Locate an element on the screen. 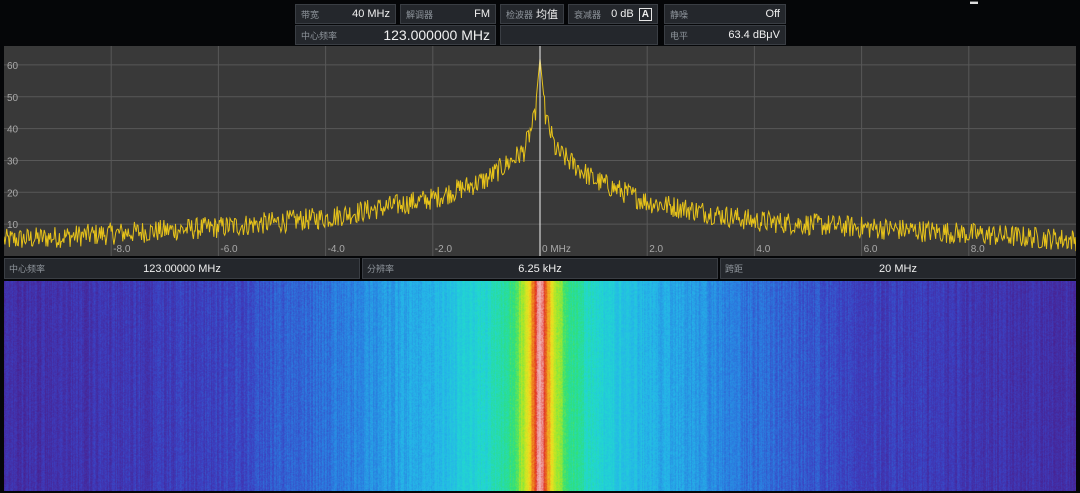 This screenshot has height=493, width=1080. x-tick-label: 0 MHz is located at coordinates (556, 249).